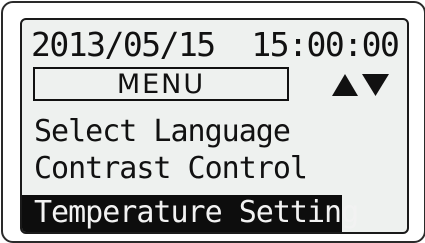  Describe the element at coordinates (190, 213) in the screenshot. I see `menu-item-temperature-setting: Temperature Setting` at that location.